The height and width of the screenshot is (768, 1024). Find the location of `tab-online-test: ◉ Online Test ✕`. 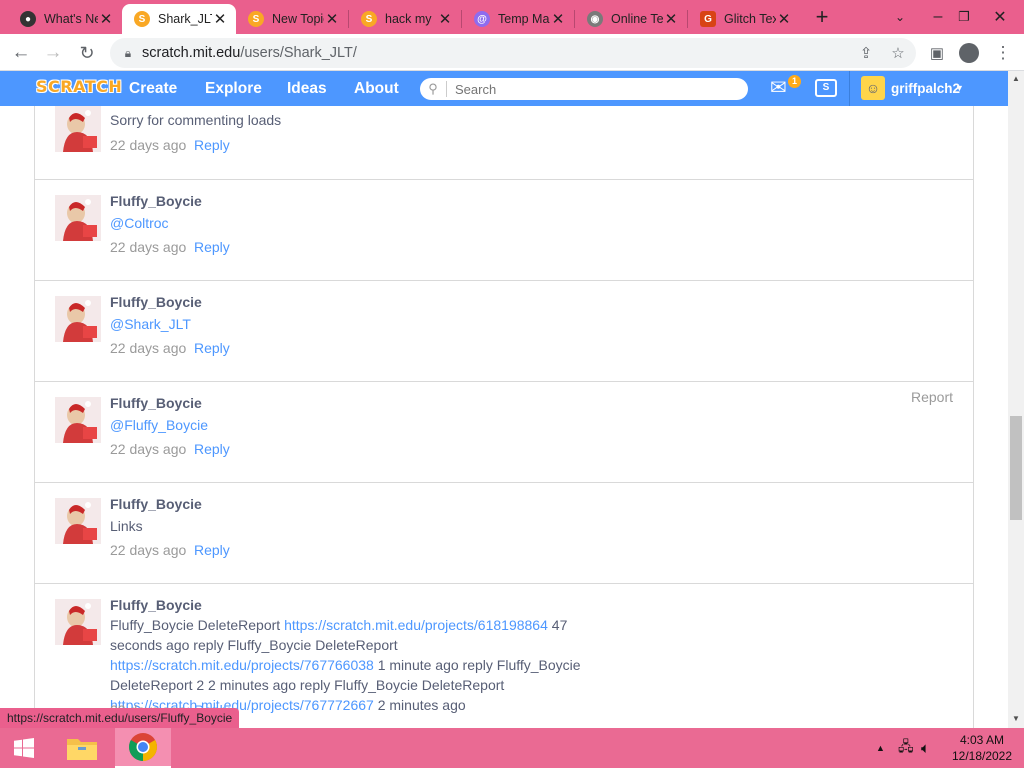

tab-online-test: ◉ Online Test ✕ is located at coordinates (631, 19).